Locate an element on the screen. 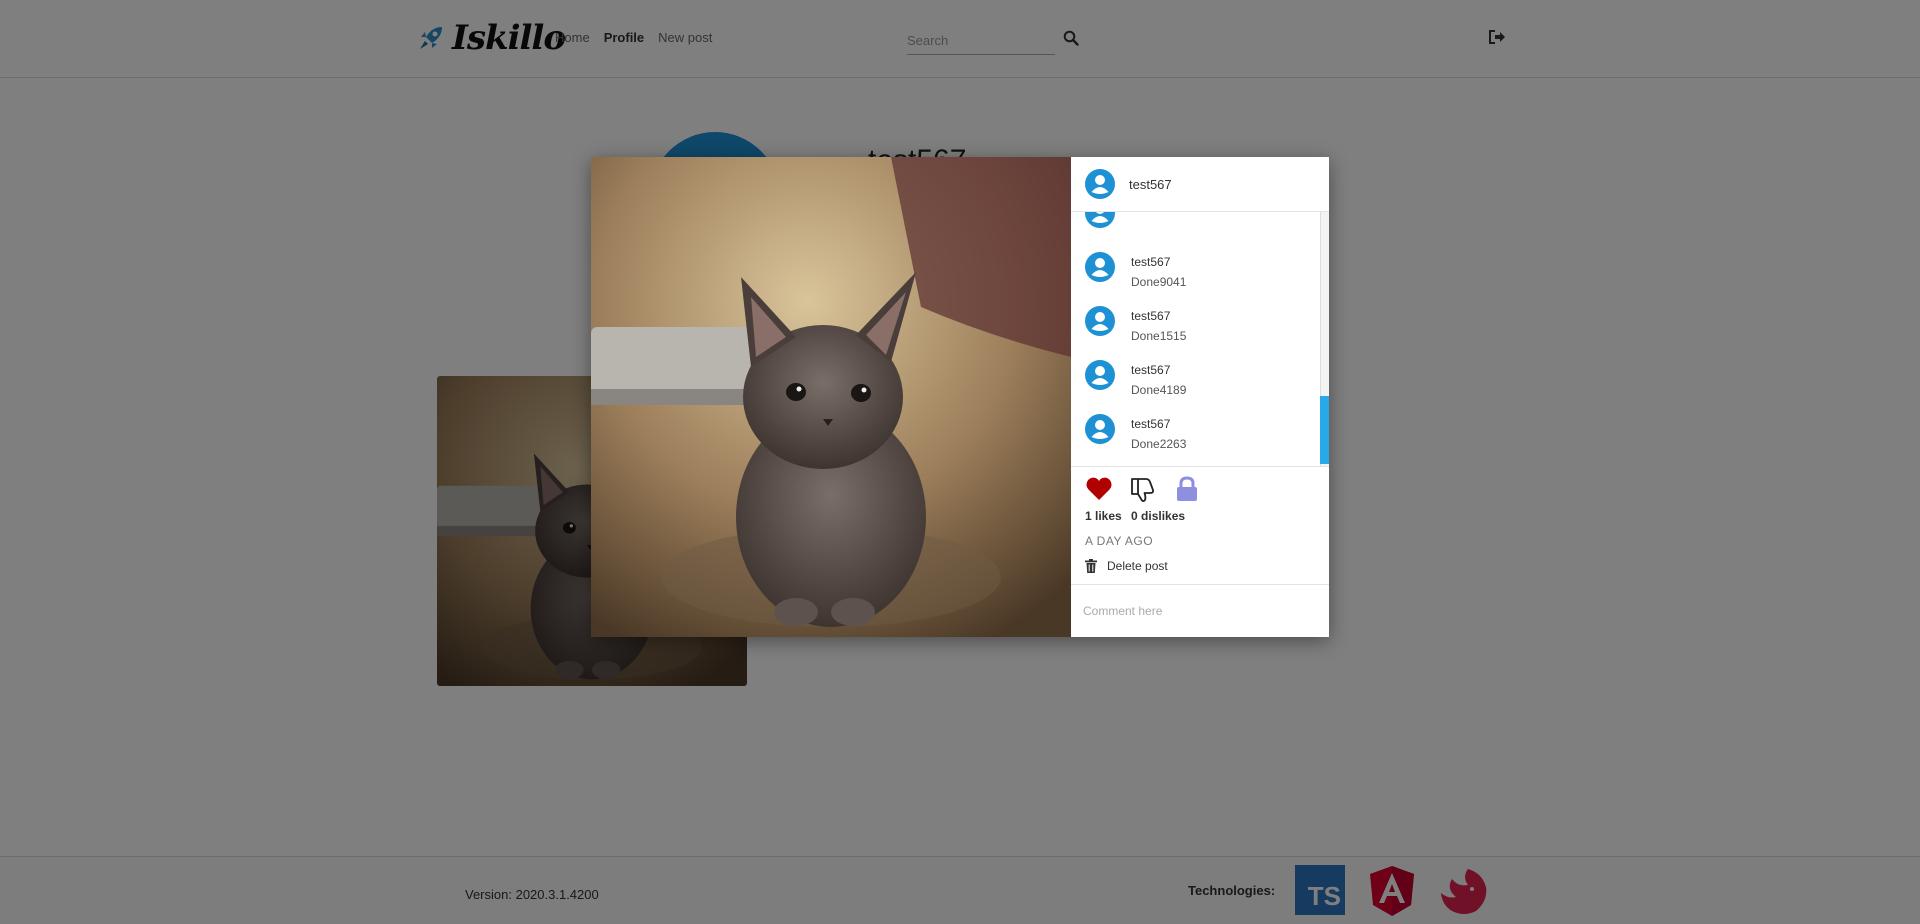  comments-scrollbar-thumb is located at coordinates (1324, 430).